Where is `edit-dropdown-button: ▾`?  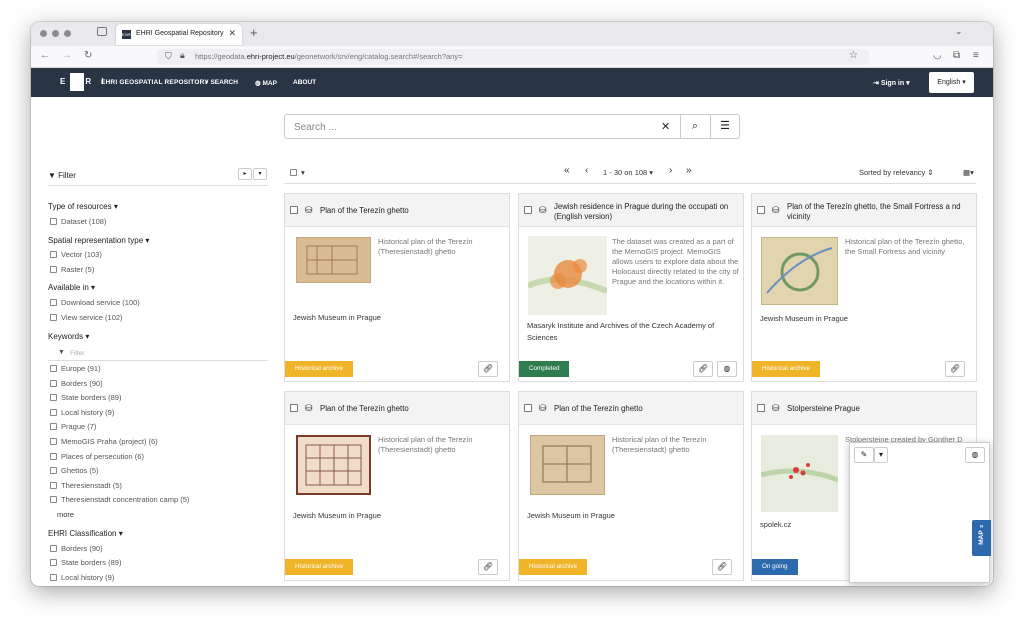 edit-dropdown-button: ▾ is located at coordinates (881, 455).